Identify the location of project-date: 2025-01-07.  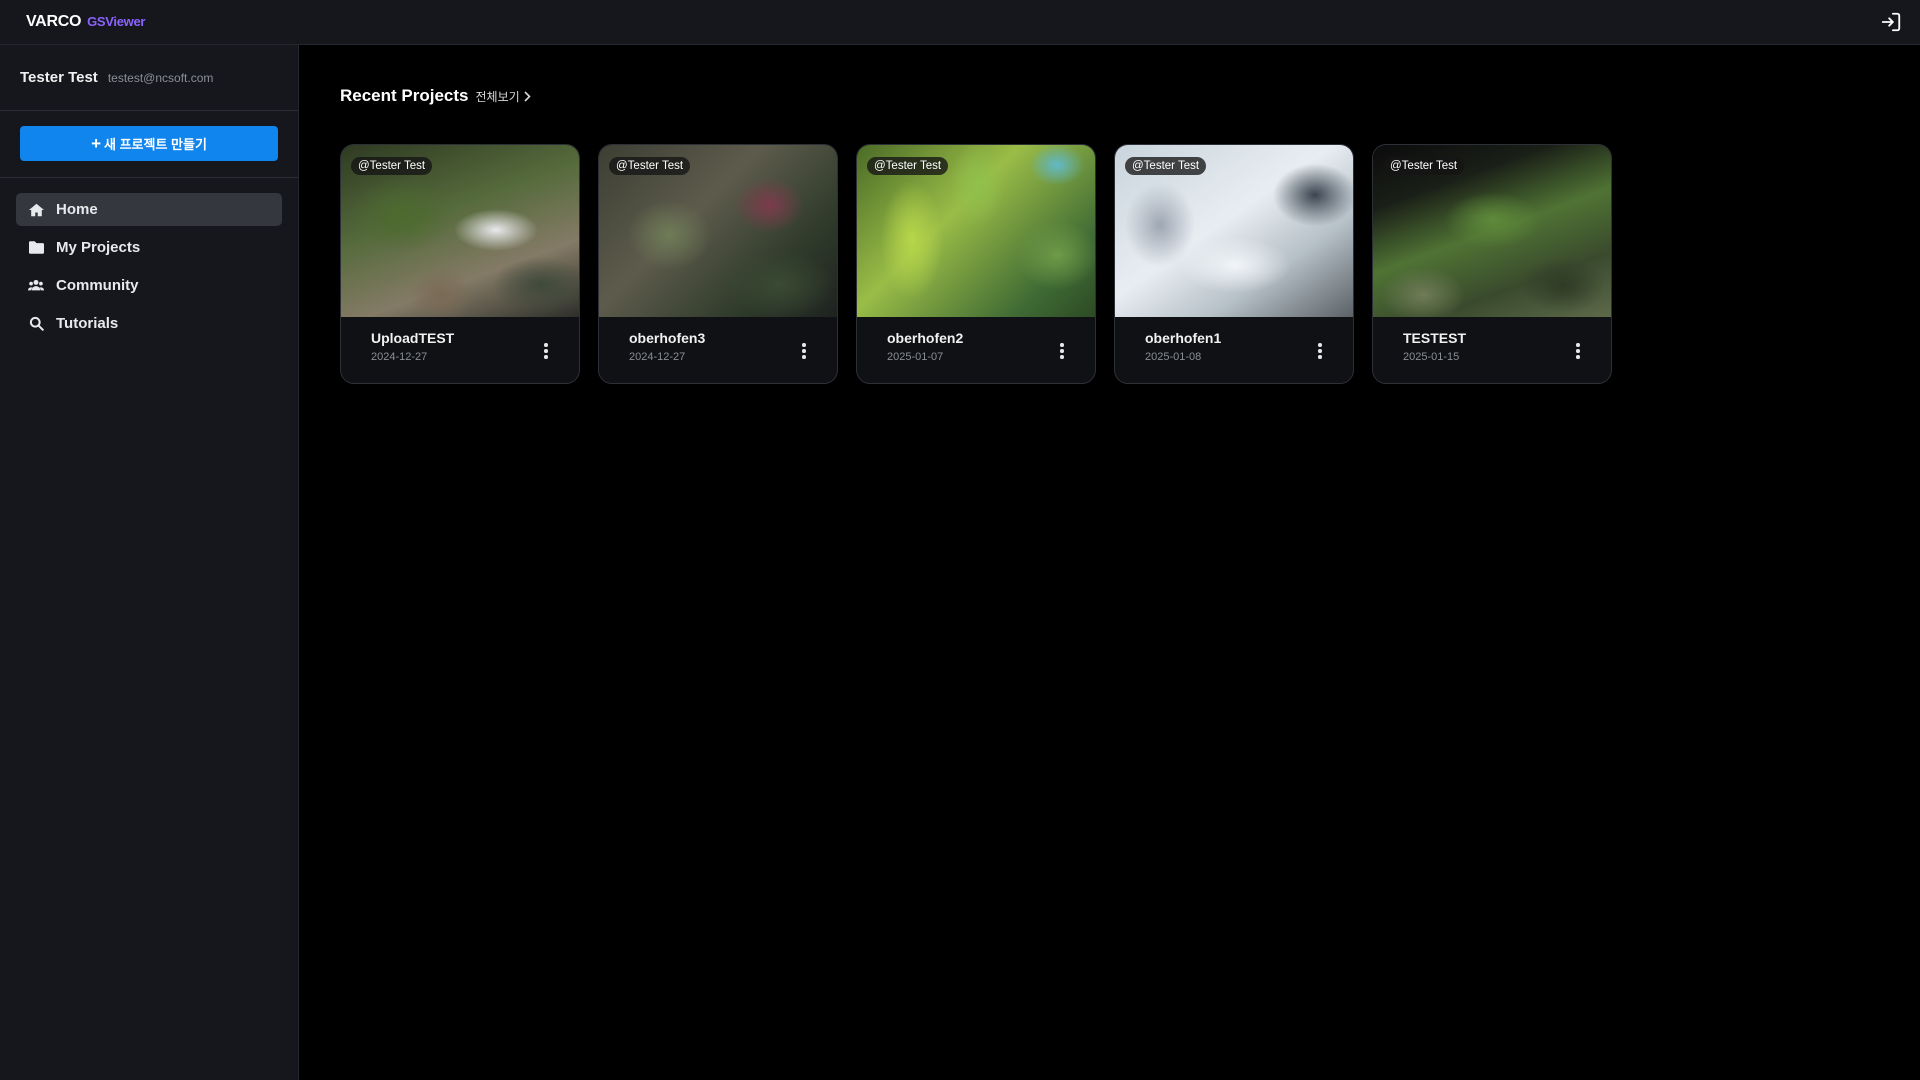
(915, 357).